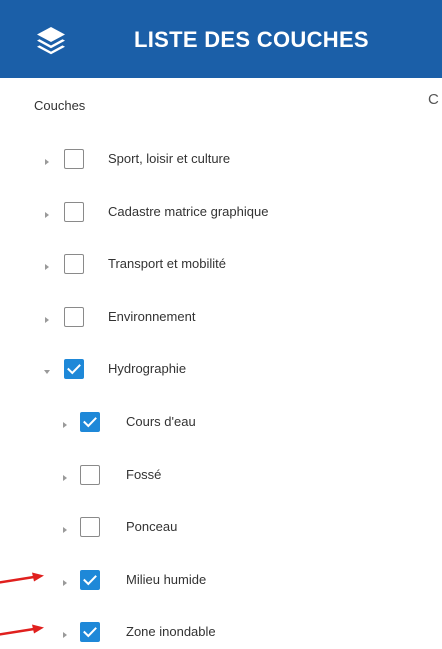 The width and height of the screenshot is (442, 649). I want to click on clipped-text: C, so click(433, 100).